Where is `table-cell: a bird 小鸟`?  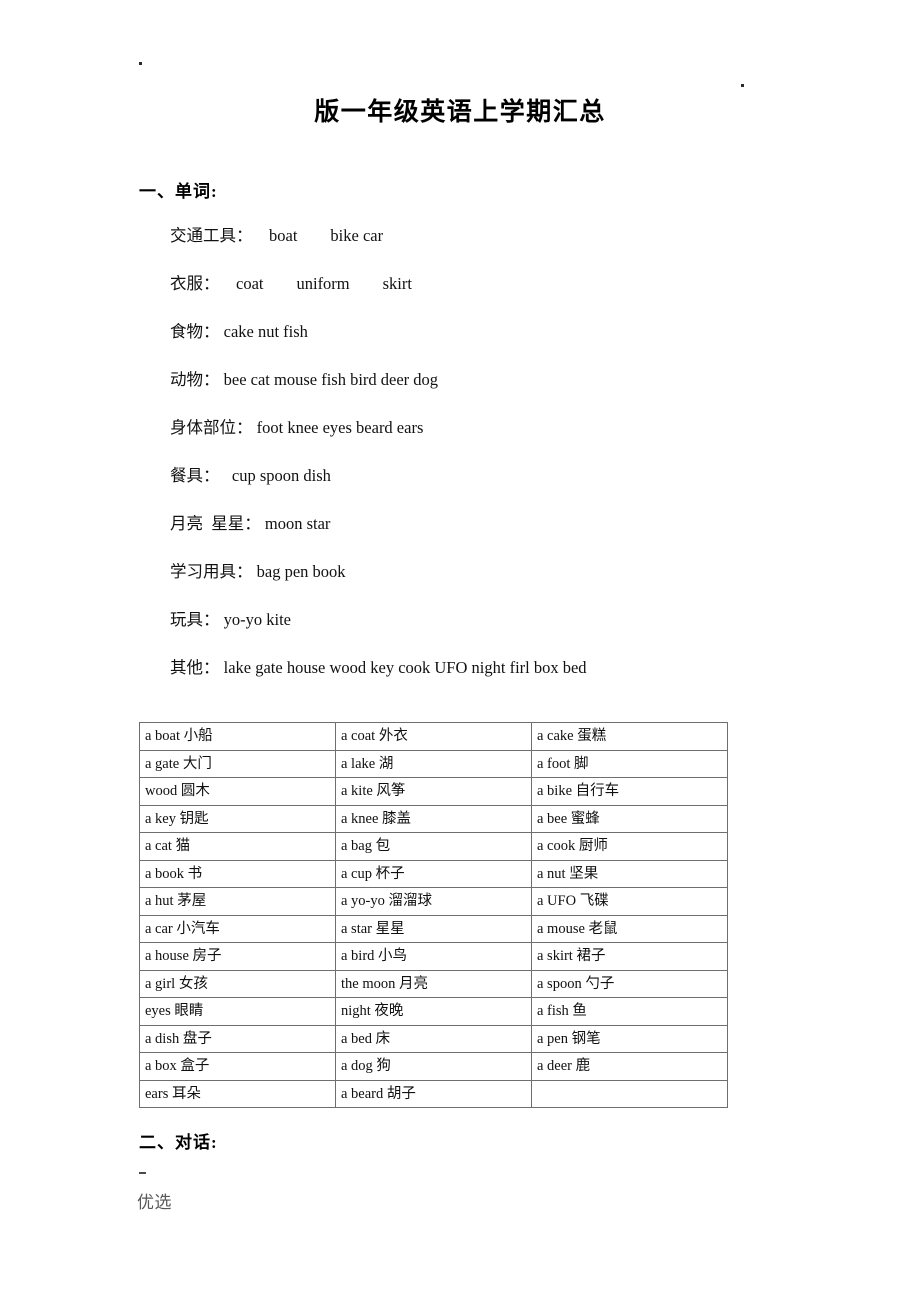 table-cell: a bird 小鸟 is located at coordinates (433, 956).